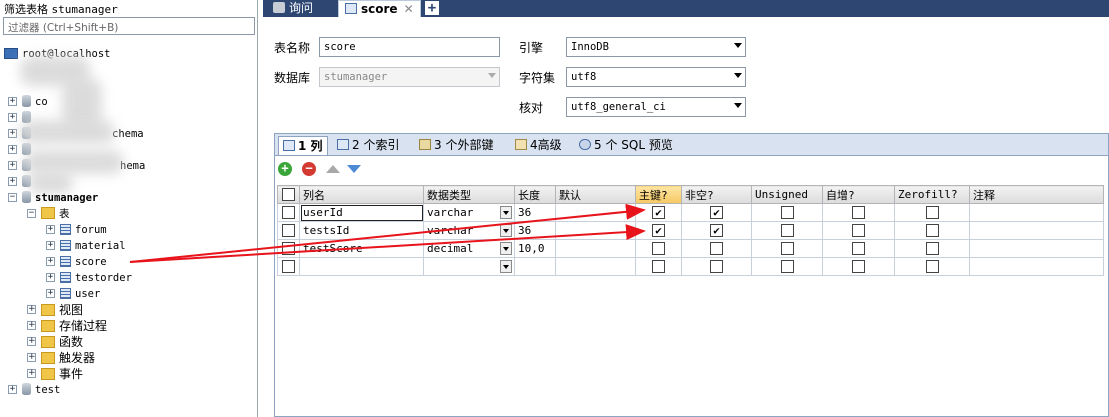 The height and width of the screenshot is (417, 1109). What do you see at coordinates (354, 169) in the screenshot?
I see `move-down-icon` at bounding box center [354, 169].